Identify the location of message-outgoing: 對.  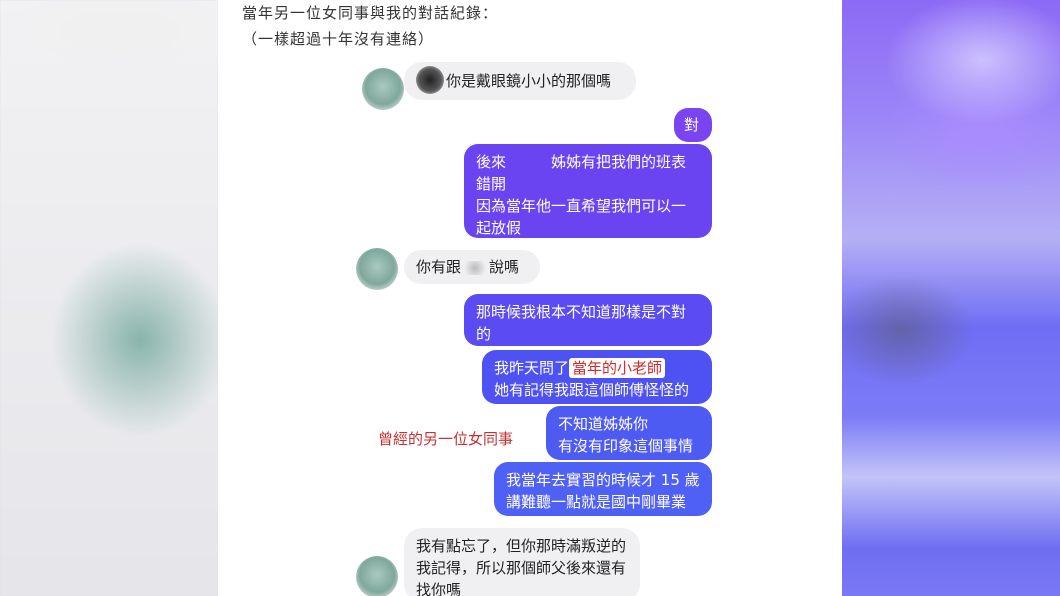
(693, 125).